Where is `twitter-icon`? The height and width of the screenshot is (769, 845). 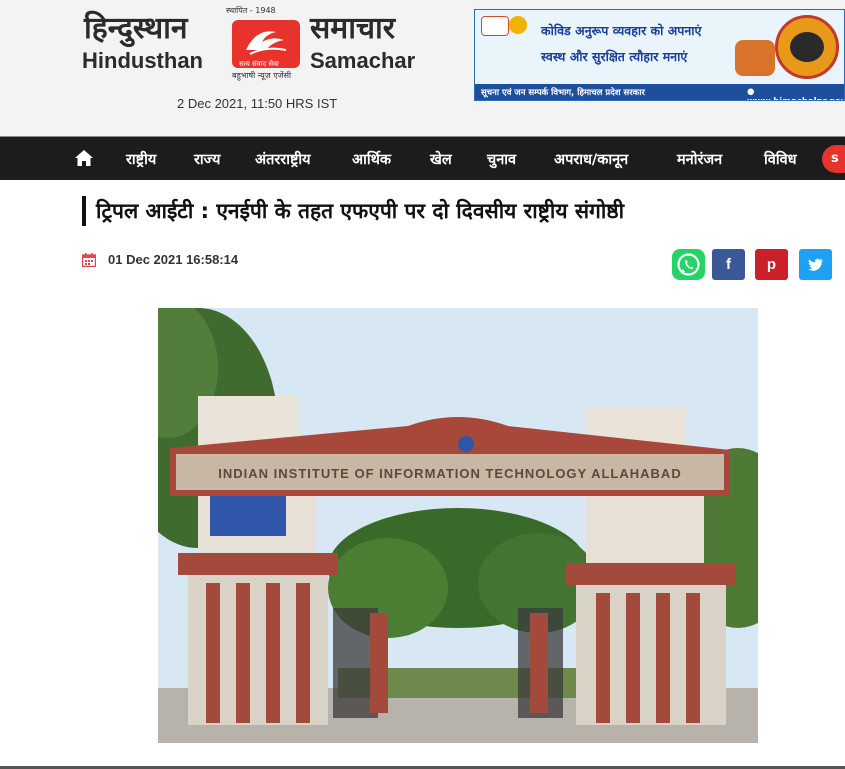 twitter-icon is located at coordinates (815, 264).